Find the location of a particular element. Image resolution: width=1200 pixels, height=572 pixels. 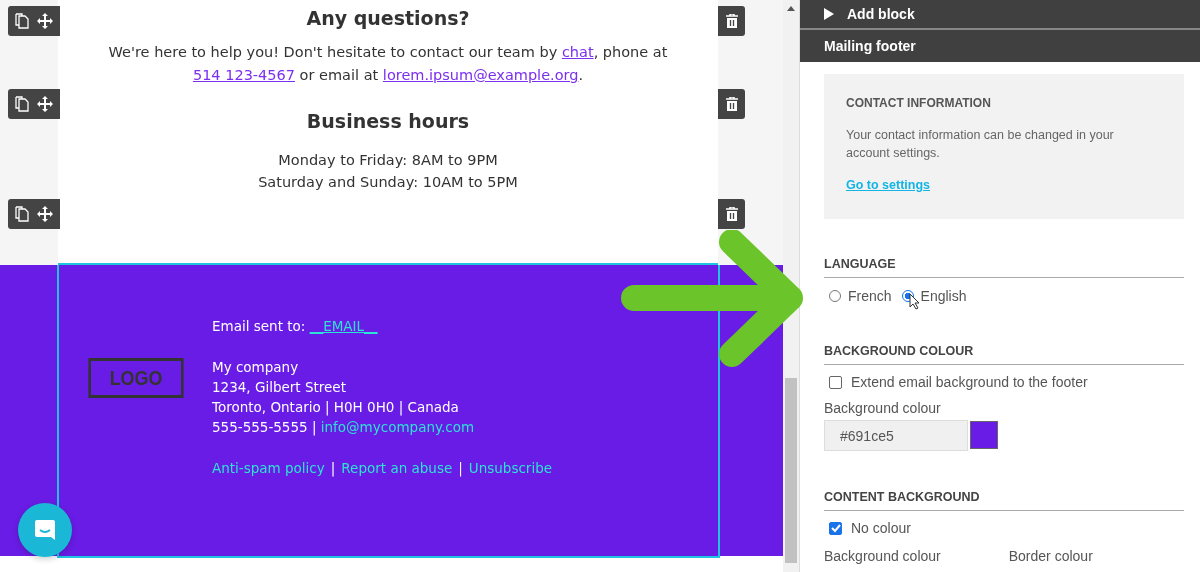

footer-link: Report an abuse is located at coordinates (397, 468).